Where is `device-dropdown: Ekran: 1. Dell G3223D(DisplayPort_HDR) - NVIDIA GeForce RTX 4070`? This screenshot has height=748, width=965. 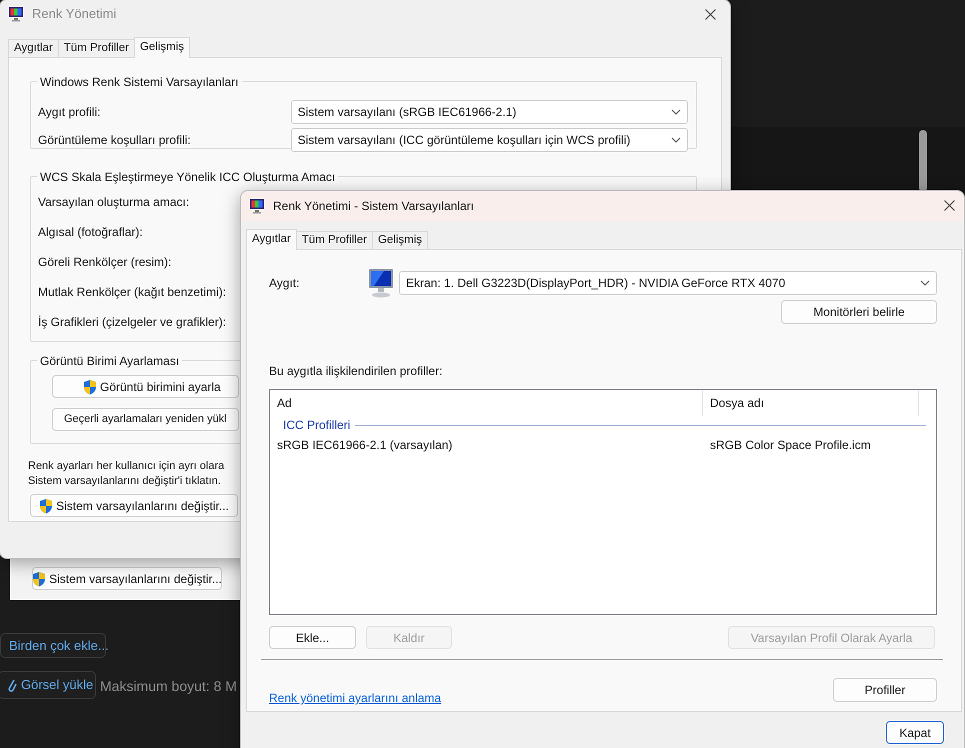
device-dropdown: Ekran: 1. Dell G3223D(DisplayPort_HDR) - NVIDIA GeForce RTX 4070 is located at coordinates (668, 283).